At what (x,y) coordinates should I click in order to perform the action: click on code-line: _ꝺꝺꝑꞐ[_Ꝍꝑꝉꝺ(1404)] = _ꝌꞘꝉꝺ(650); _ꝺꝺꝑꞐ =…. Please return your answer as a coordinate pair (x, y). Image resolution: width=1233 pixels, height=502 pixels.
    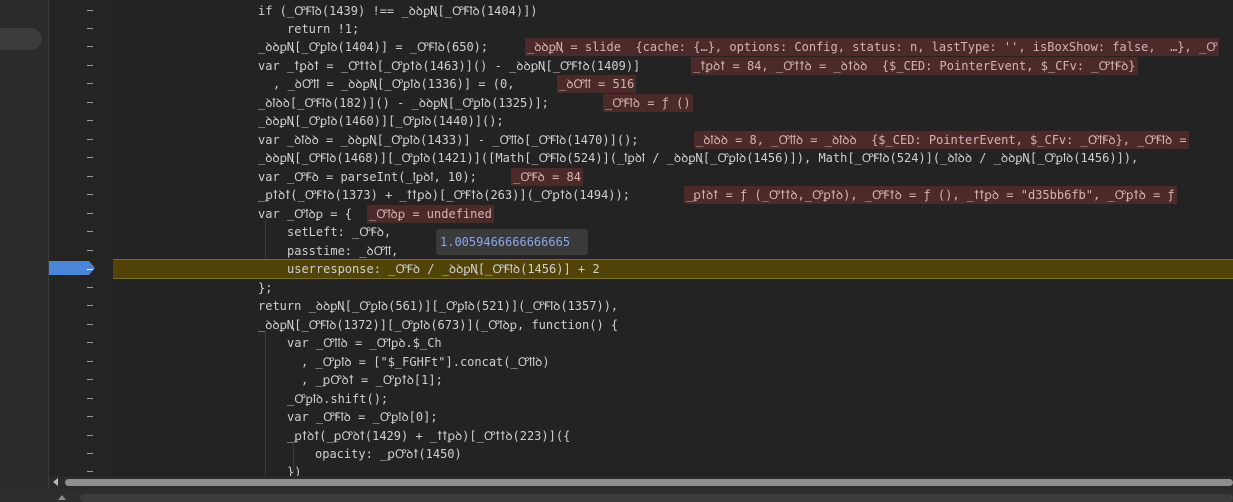
    Looking at the image, I should click on (673, 47).